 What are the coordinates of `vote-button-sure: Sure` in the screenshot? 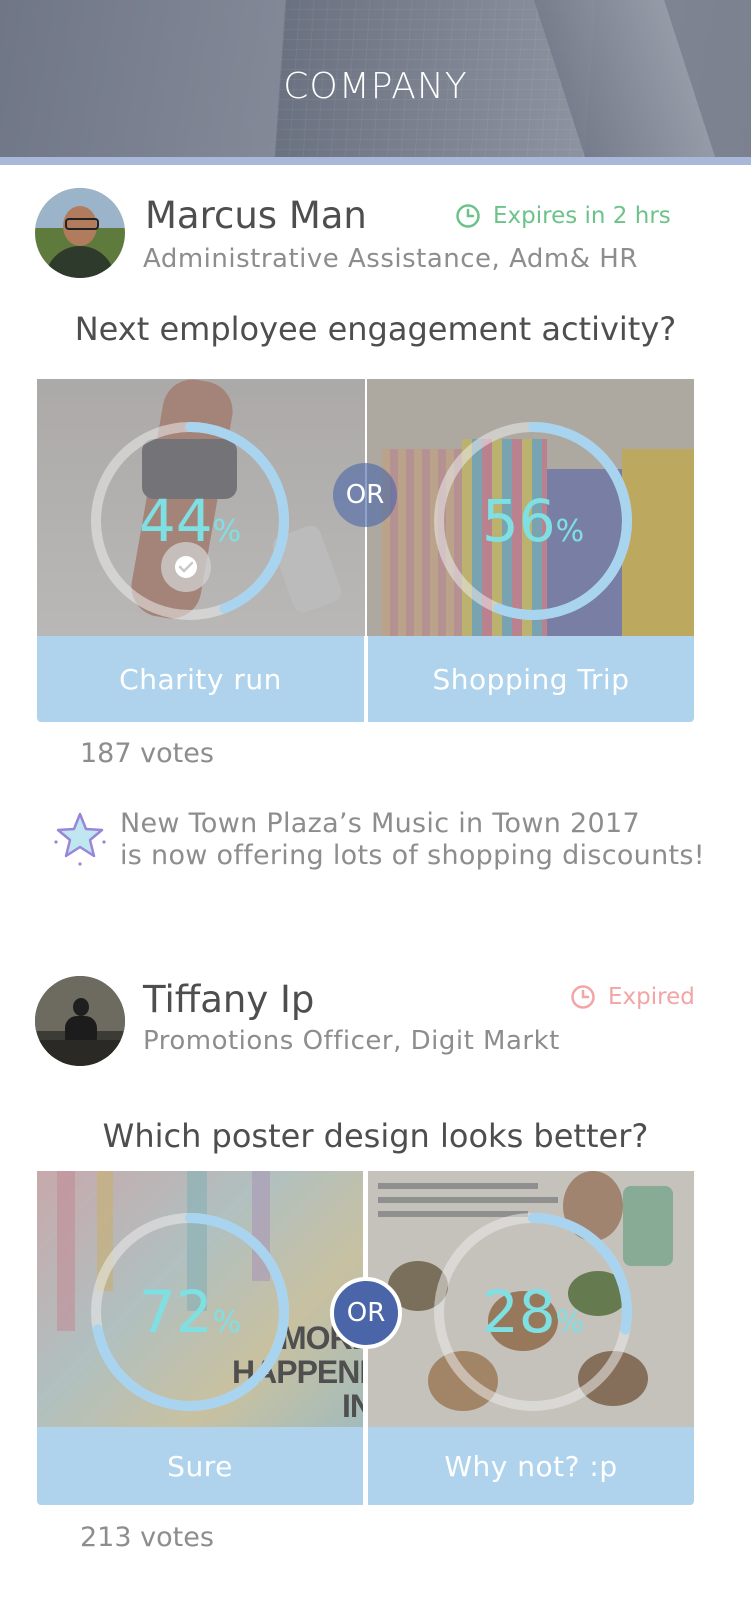 It's located at (200, 1466).